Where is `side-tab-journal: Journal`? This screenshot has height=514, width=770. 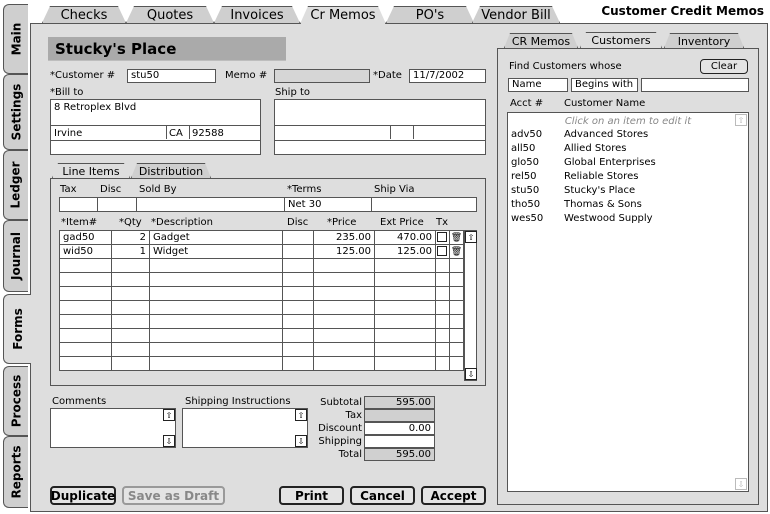 side-tab-journal: Journal is located at coordinates (15, 256).